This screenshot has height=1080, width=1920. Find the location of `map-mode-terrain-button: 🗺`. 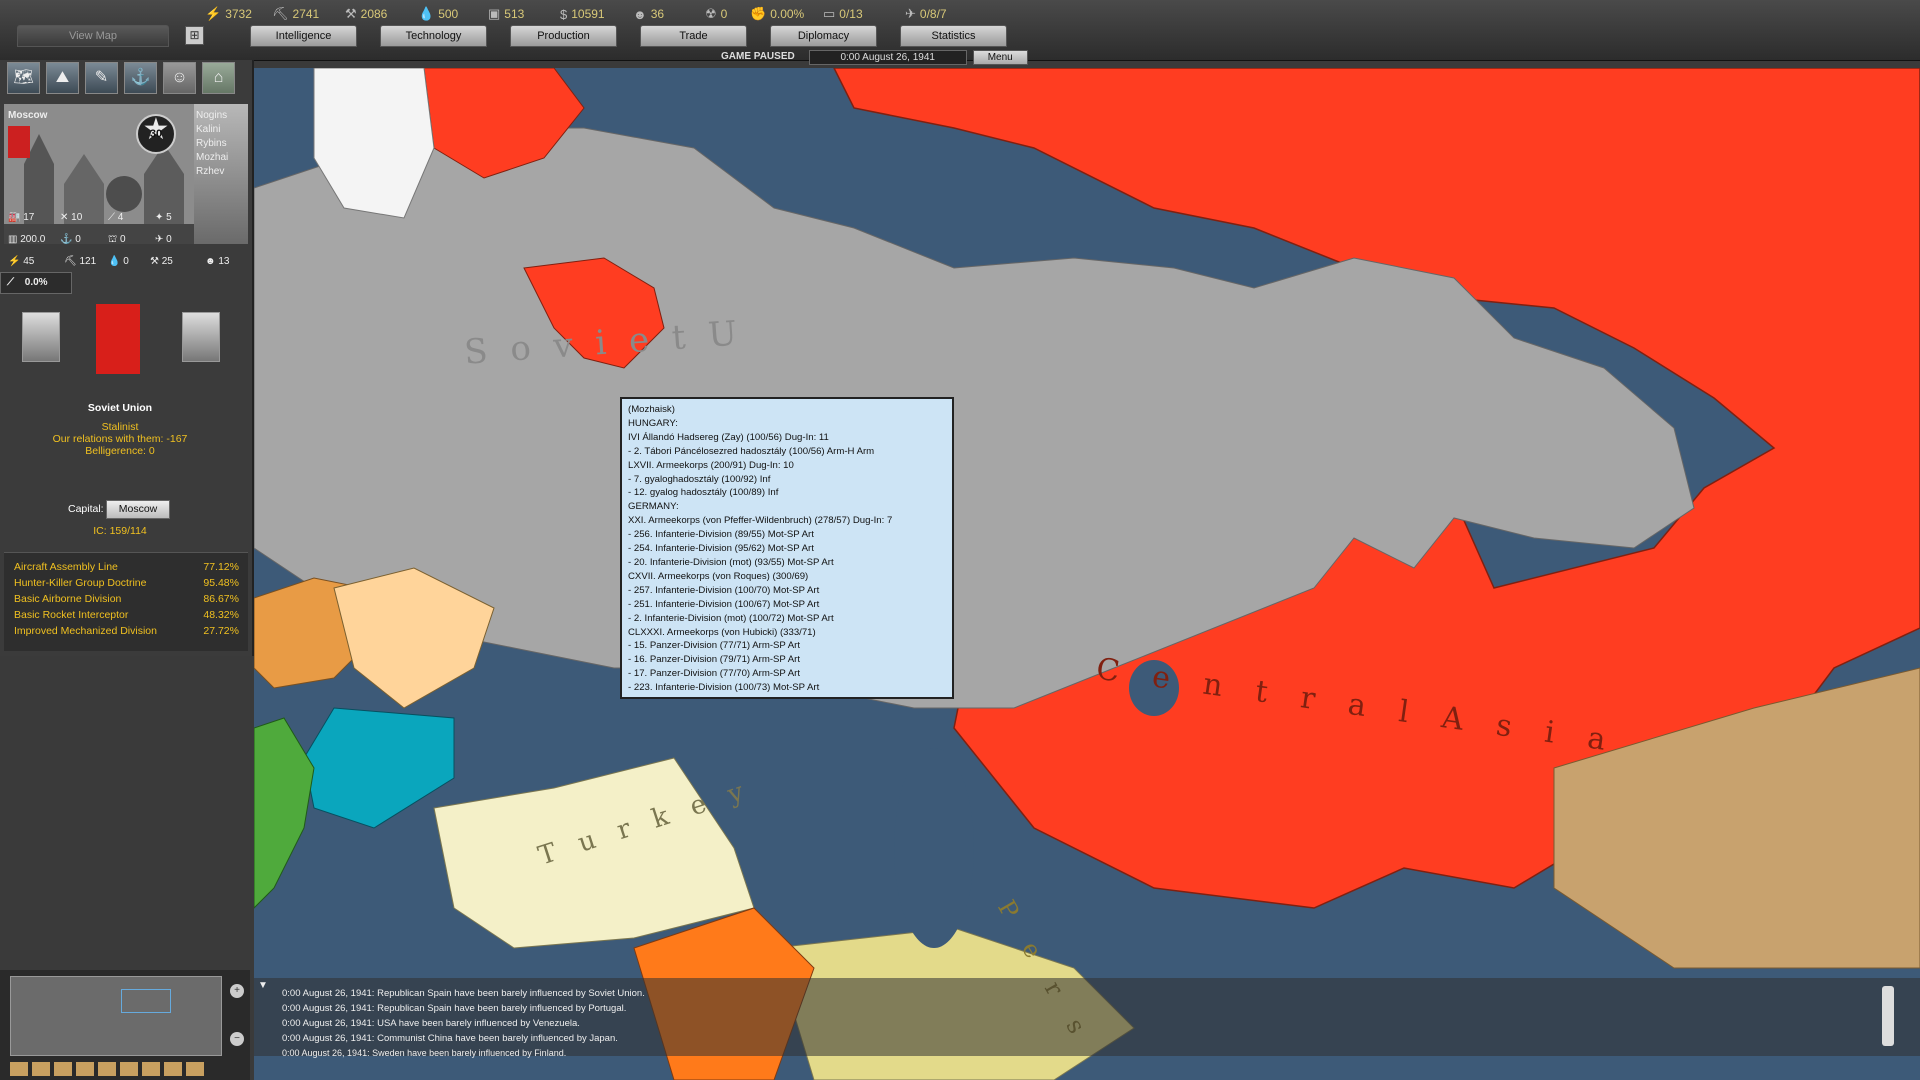

map-mode-terrain-button: 🗺 is located at coordinates (23, 78).